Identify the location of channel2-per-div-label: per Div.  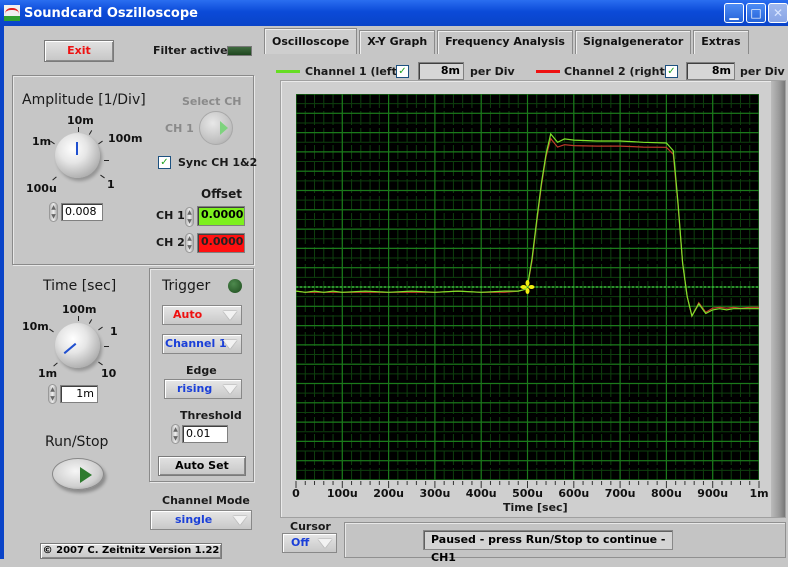
(762, 71).